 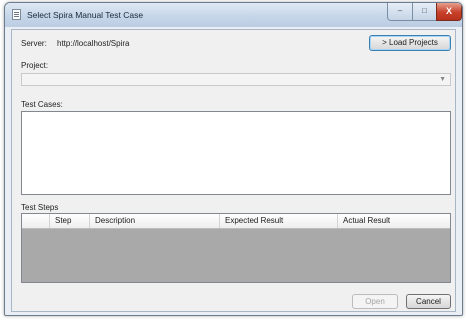 What do you see at coordinates (40, 207) in the screenshot?
I see `test-steps-label: Test Steps` at bounding box center [40, 207].